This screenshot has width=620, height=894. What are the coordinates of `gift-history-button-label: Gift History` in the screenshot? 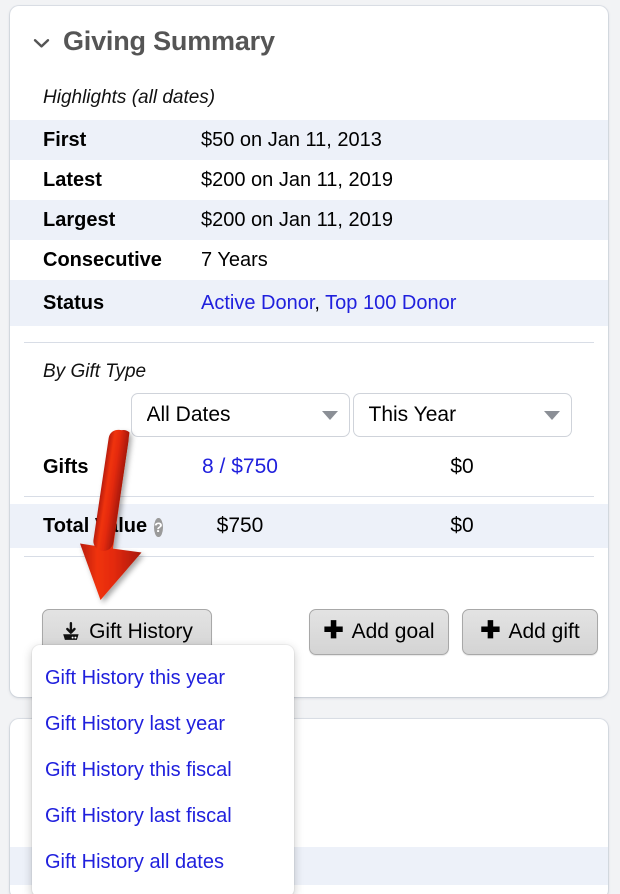 It's located at (141, 631).